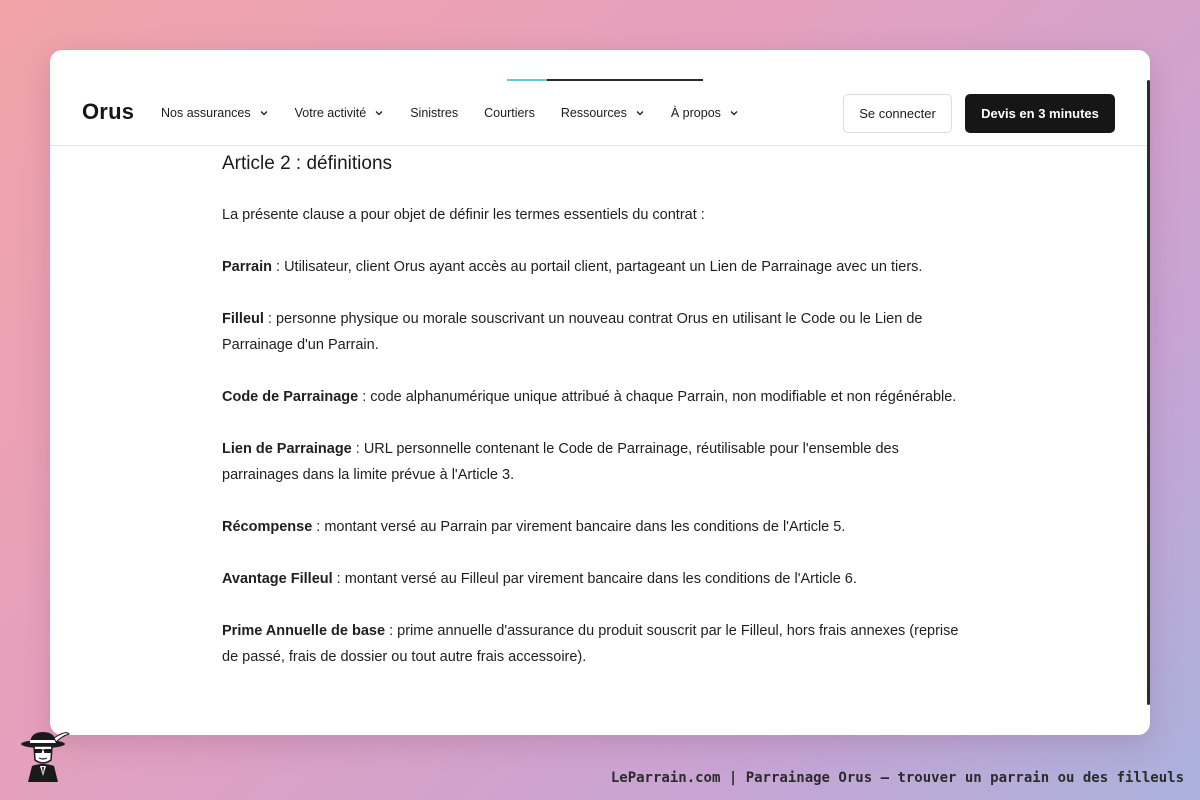 Image resolution: width=1200 pixels, height=800 pixels. What do you see at coordinates (1148, 392) in the screenshot?
I see `page-scrollbar` at bounding box center [1148, 392].